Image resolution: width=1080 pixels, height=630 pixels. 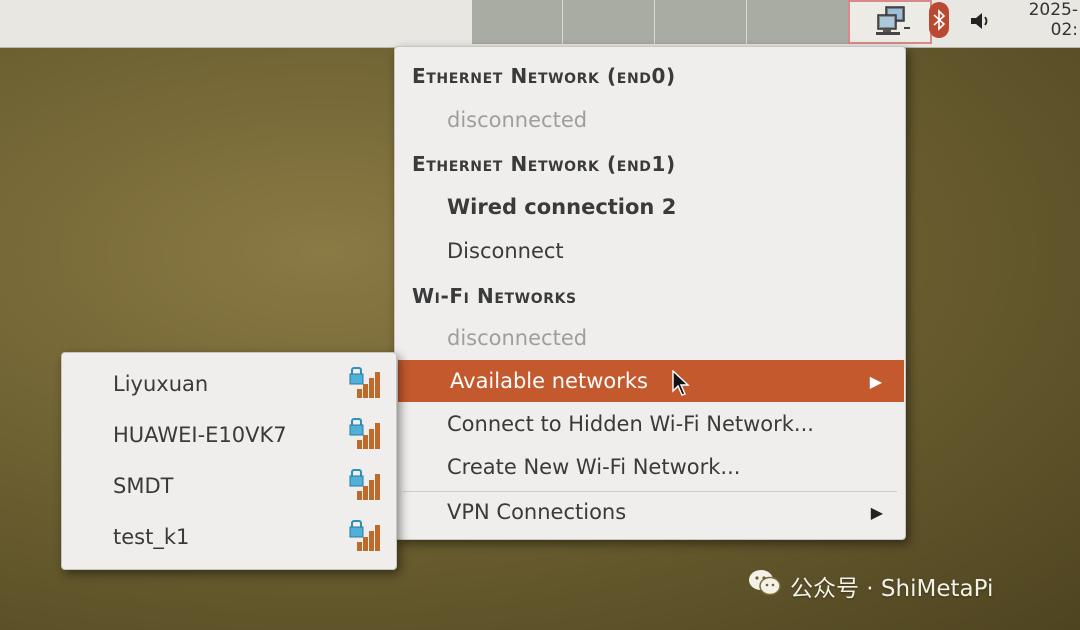 I want to click on watermark-text: 公众号 · ShiMetaPi, so click(x=892, y=589).